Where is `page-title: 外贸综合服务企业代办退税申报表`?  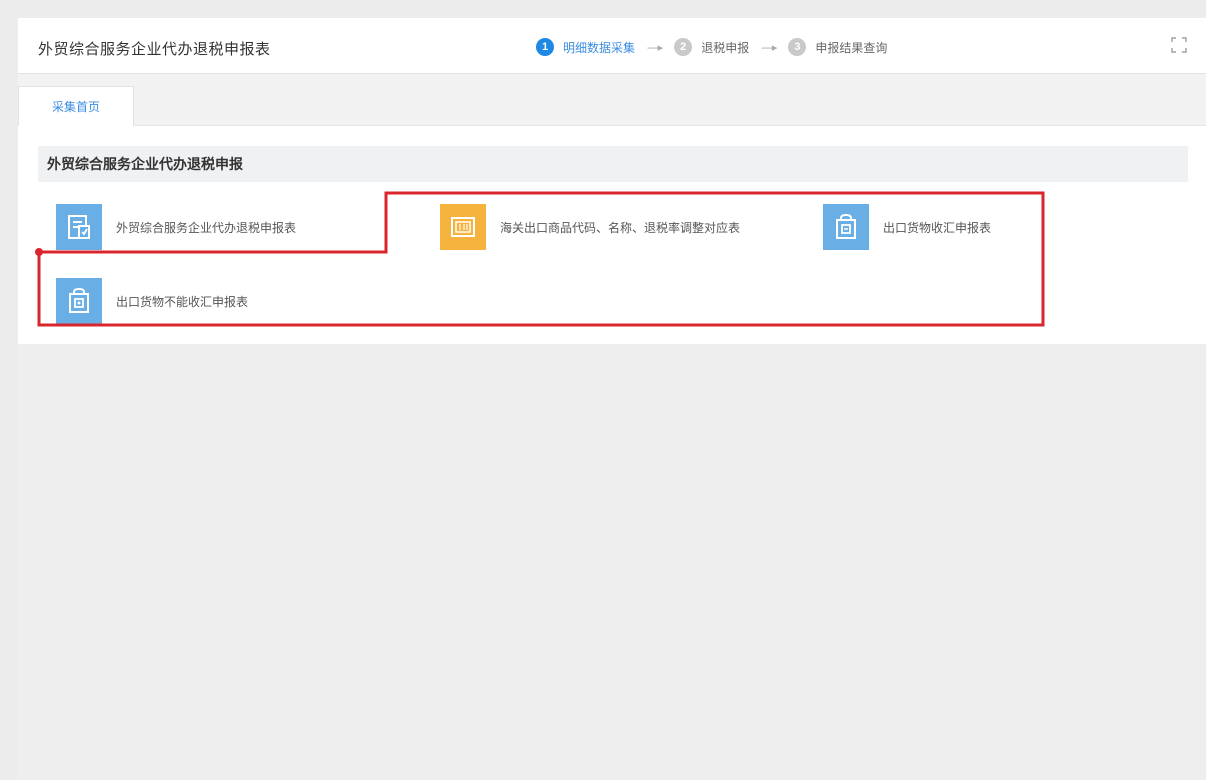 page-title: 外贸综合服务企业代办退税申报表 is located at coordinates (154, 49).